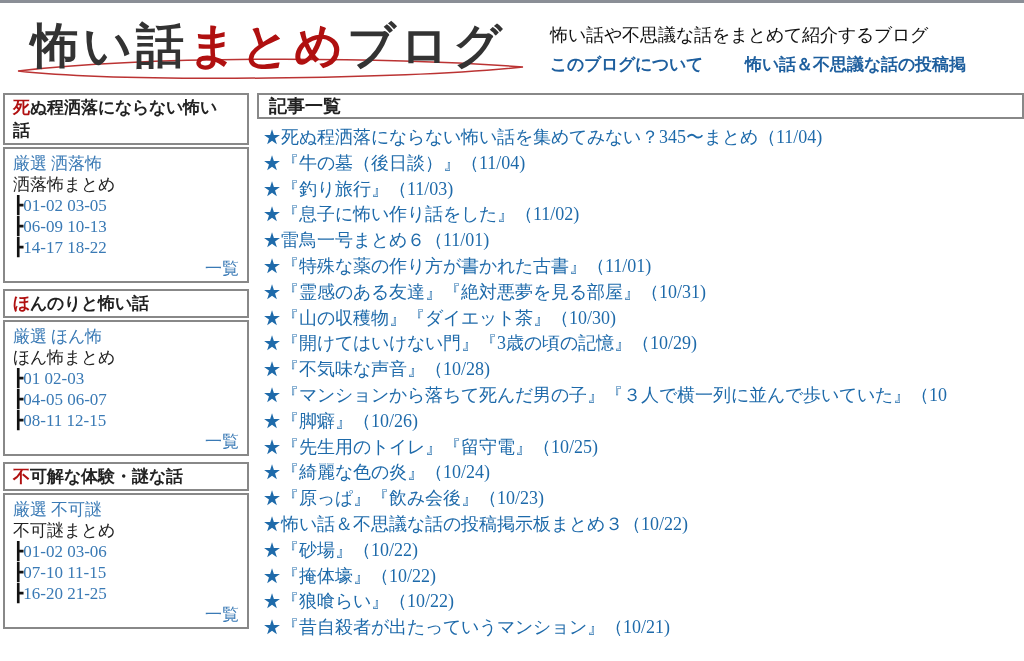 This screenshot has height=661, width=1024. What do you see at coordinates (349, 576) in the screenshot?
I see `article-link: ★『掩体壕』（10/22)` at bounding box center [349, 576].